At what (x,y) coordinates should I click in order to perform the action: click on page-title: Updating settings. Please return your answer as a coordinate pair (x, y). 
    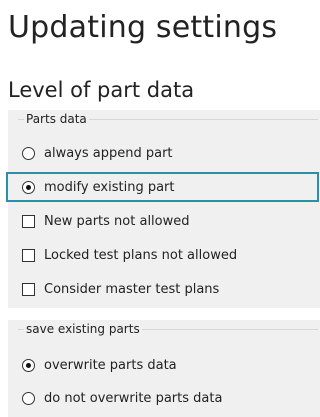
    Looking at the image, I should click on (143, 27).